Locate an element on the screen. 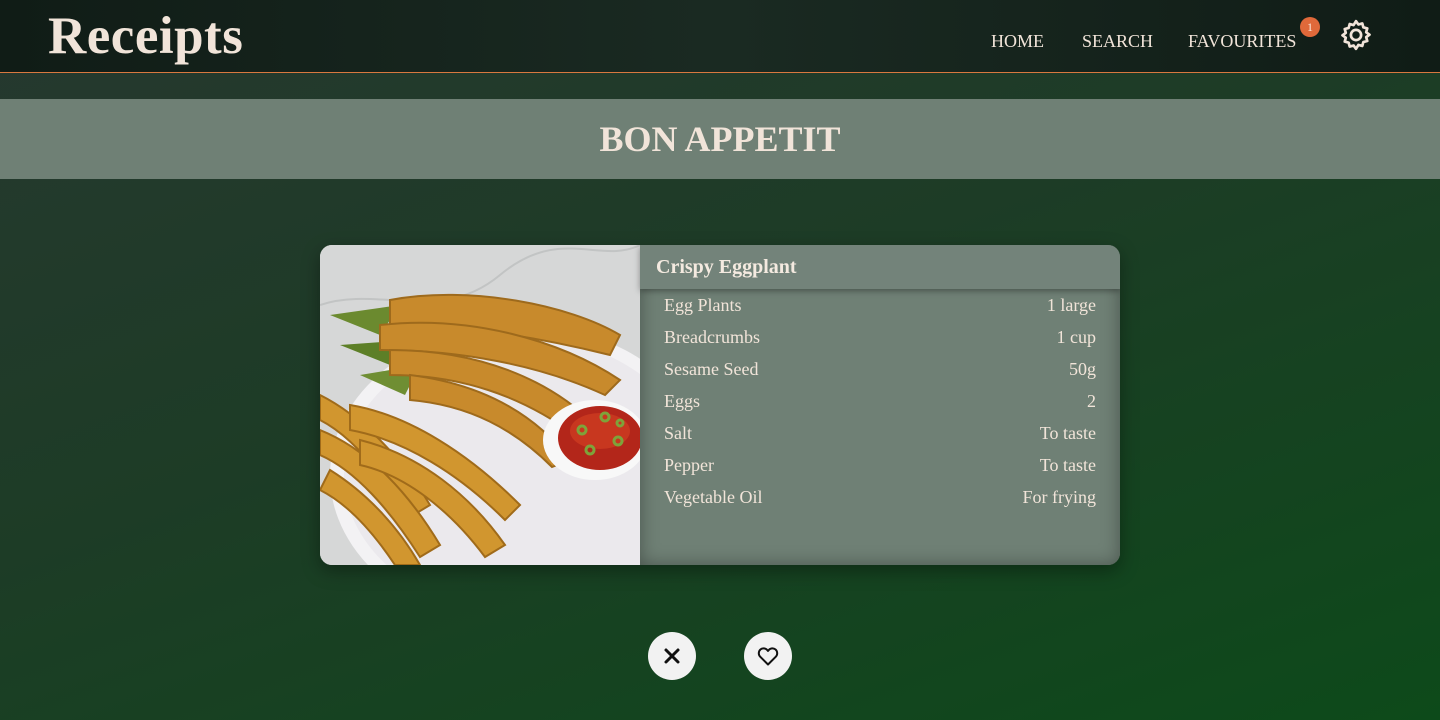  ingredient-row: Vegetable Oil For frying is located at coordinates (880, 497).